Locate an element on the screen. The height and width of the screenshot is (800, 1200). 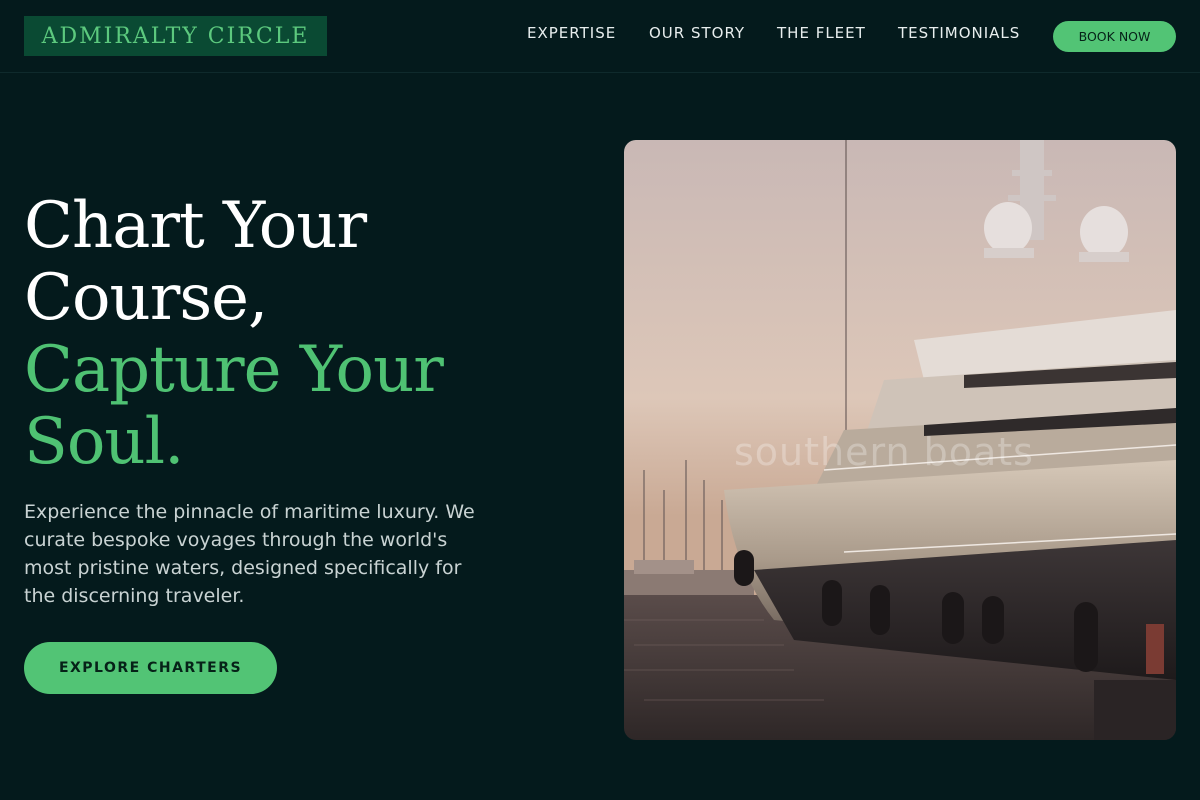
brand-logo: ADMIRALTY CIRCLE is located at coordinates (175, 36).